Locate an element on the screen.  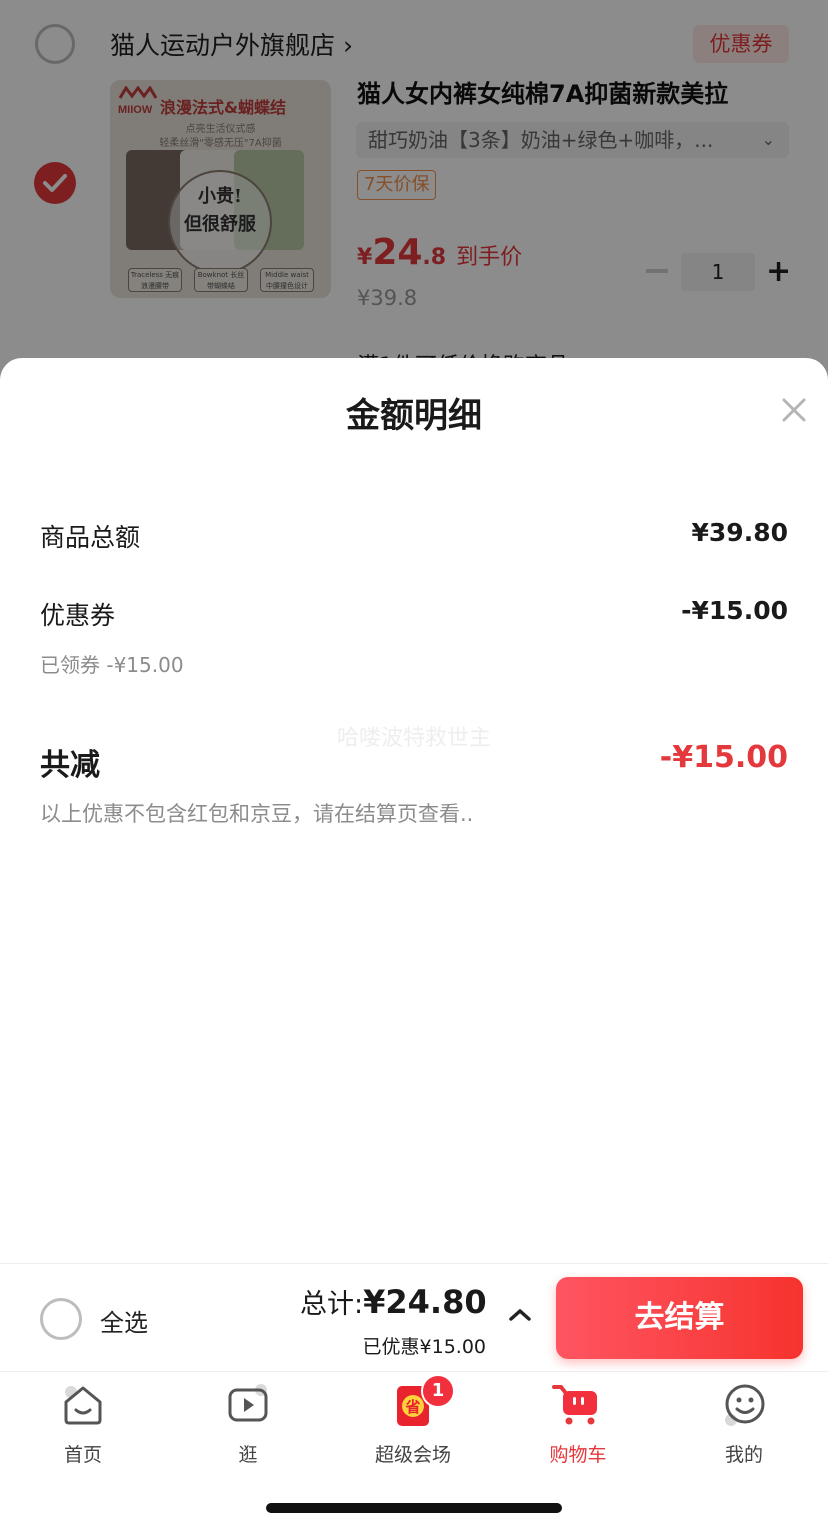
sum-label: 总计: is located at coordinates (332, 1304).